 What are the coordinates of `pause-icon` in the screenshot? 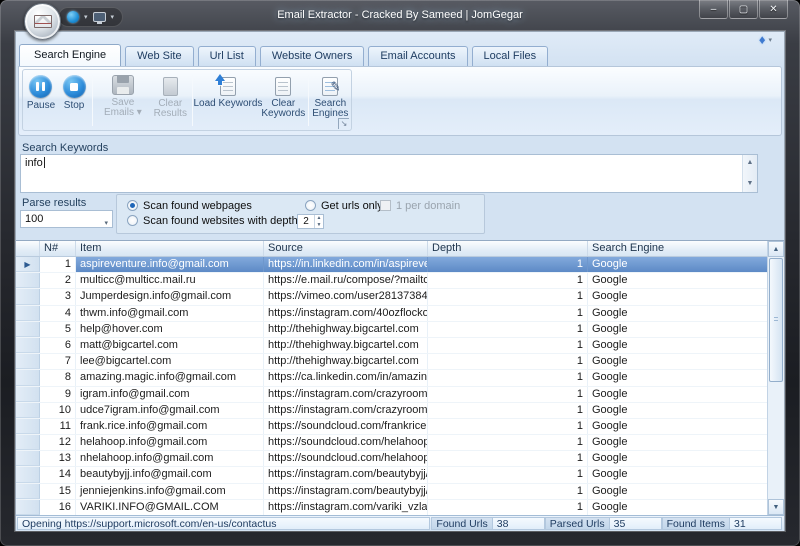 It's located at (41, 86).